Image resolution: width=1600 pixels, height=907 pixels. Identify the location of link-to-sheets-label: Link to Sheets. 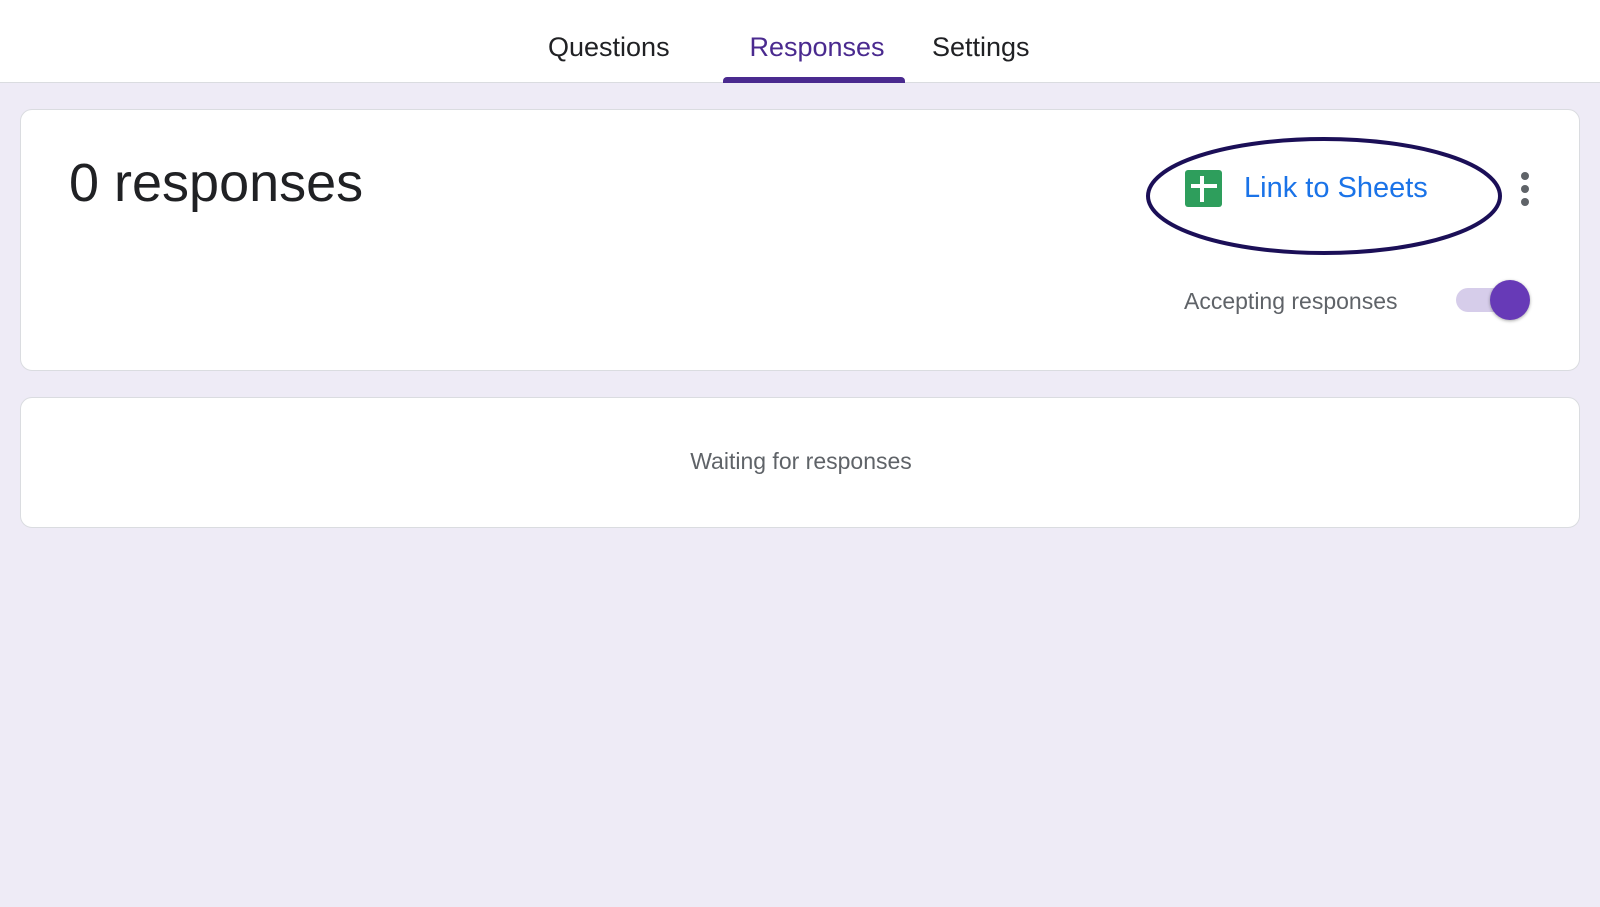
(1336, 187).